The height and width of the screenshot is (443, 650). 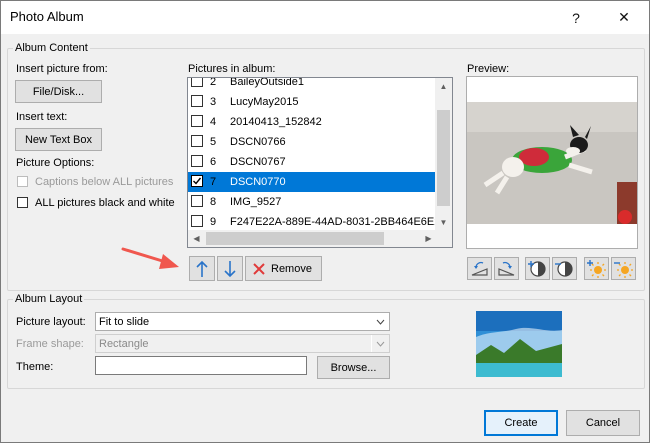 I want to click on checkmark-icon, so click(x=197, y=181).